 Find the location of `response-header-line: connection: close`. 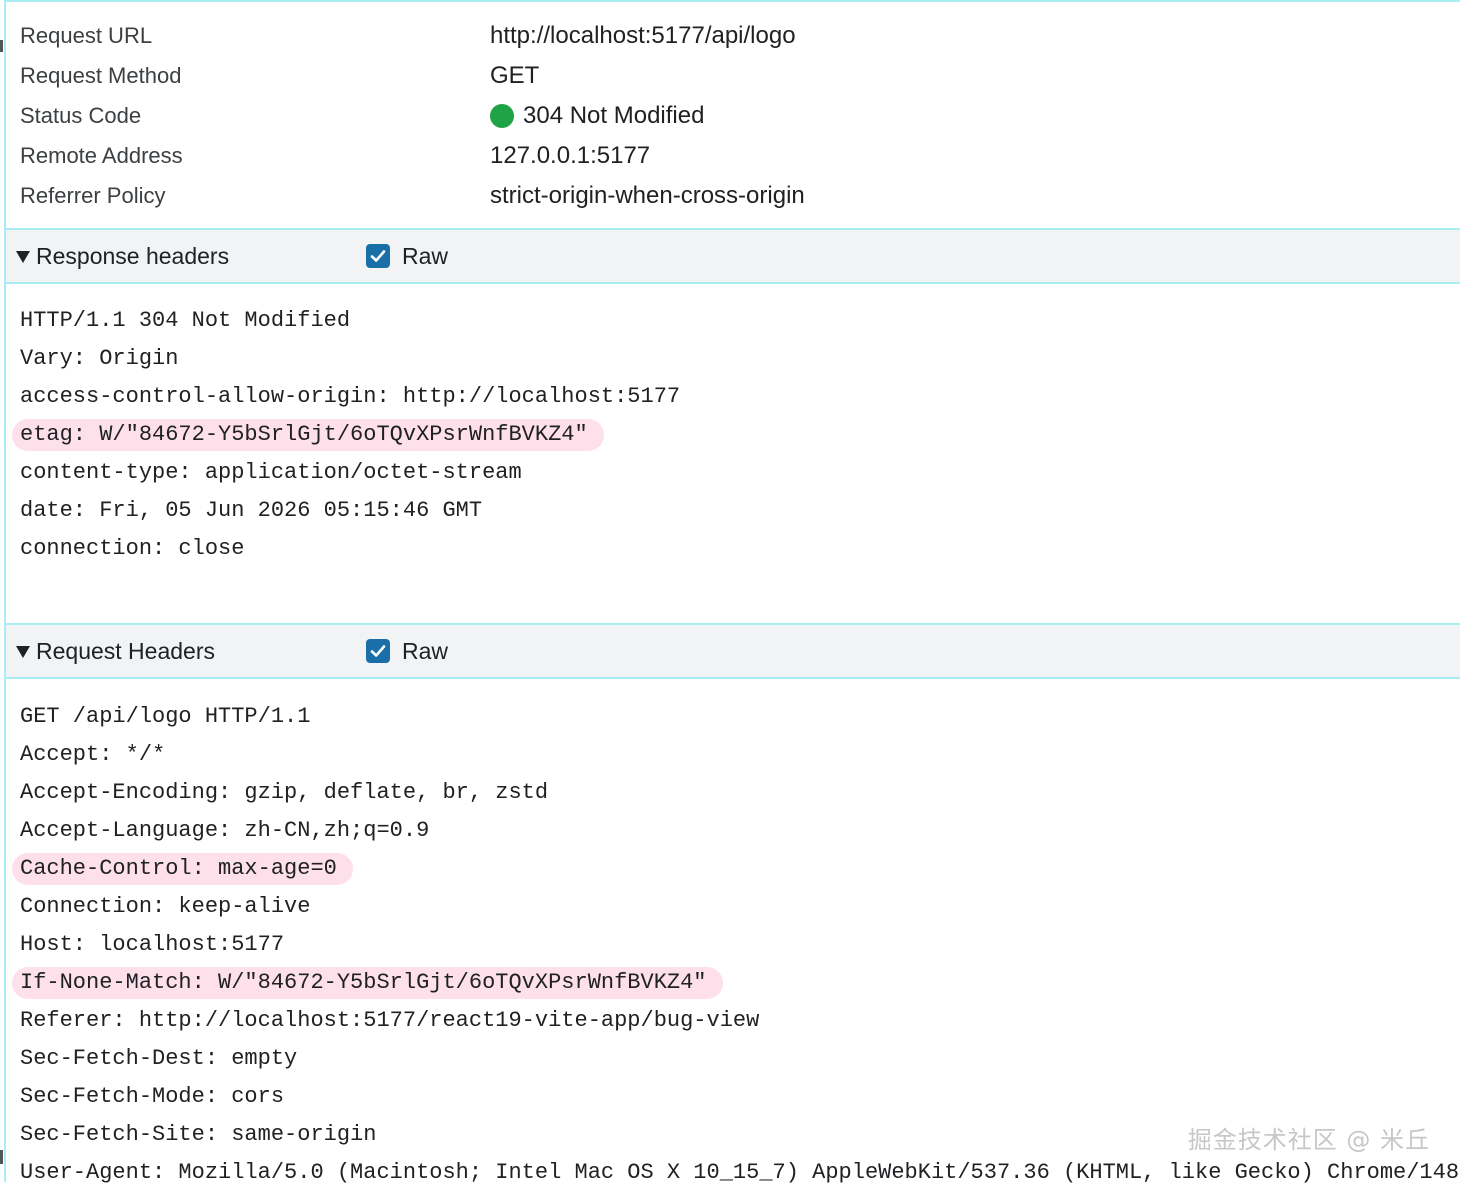

response-header-line: connection: close is located at coordinates (350, 549).